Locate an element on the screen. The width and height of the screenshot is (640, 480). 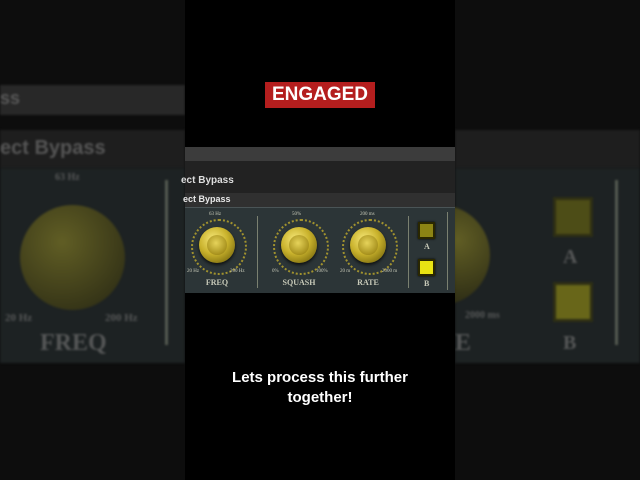
squash-top-value: 50% is located at coordinates (297, 214).